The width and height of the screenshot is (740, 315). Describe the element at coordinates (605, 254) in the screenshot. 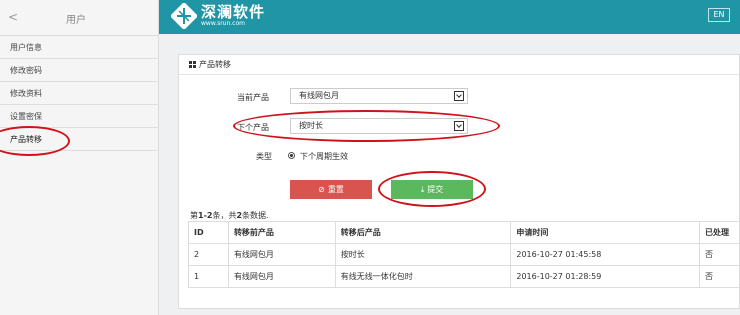

I see `cell-time: 2016-10-27 01:45:58` at that location.